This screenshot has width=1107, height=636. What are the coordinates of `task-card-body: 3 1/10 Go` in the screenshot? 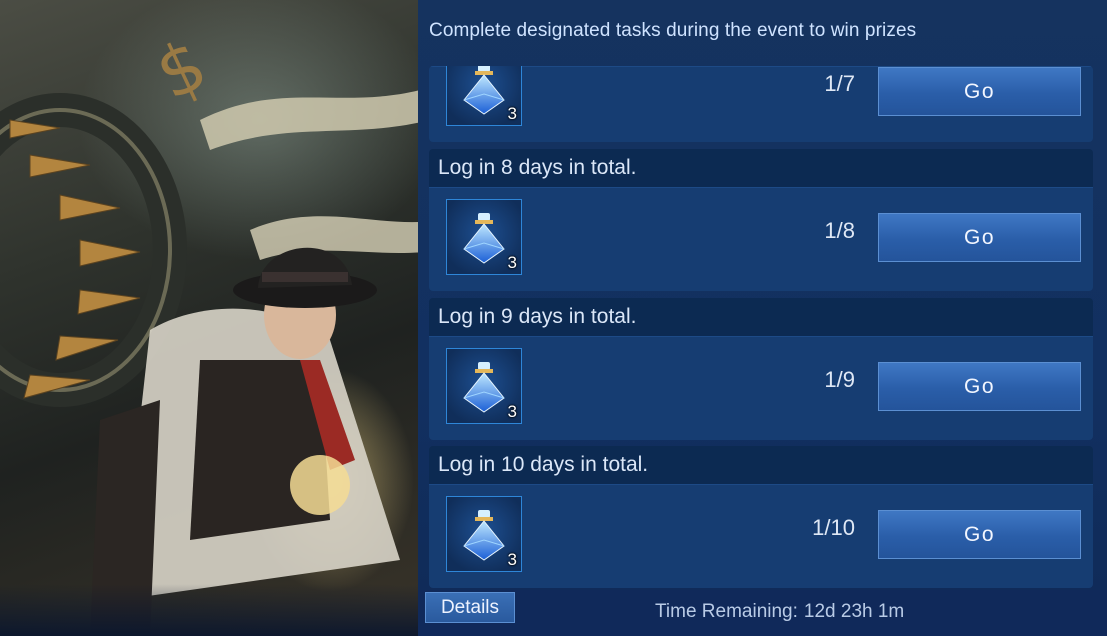 It's located at (761, 536).